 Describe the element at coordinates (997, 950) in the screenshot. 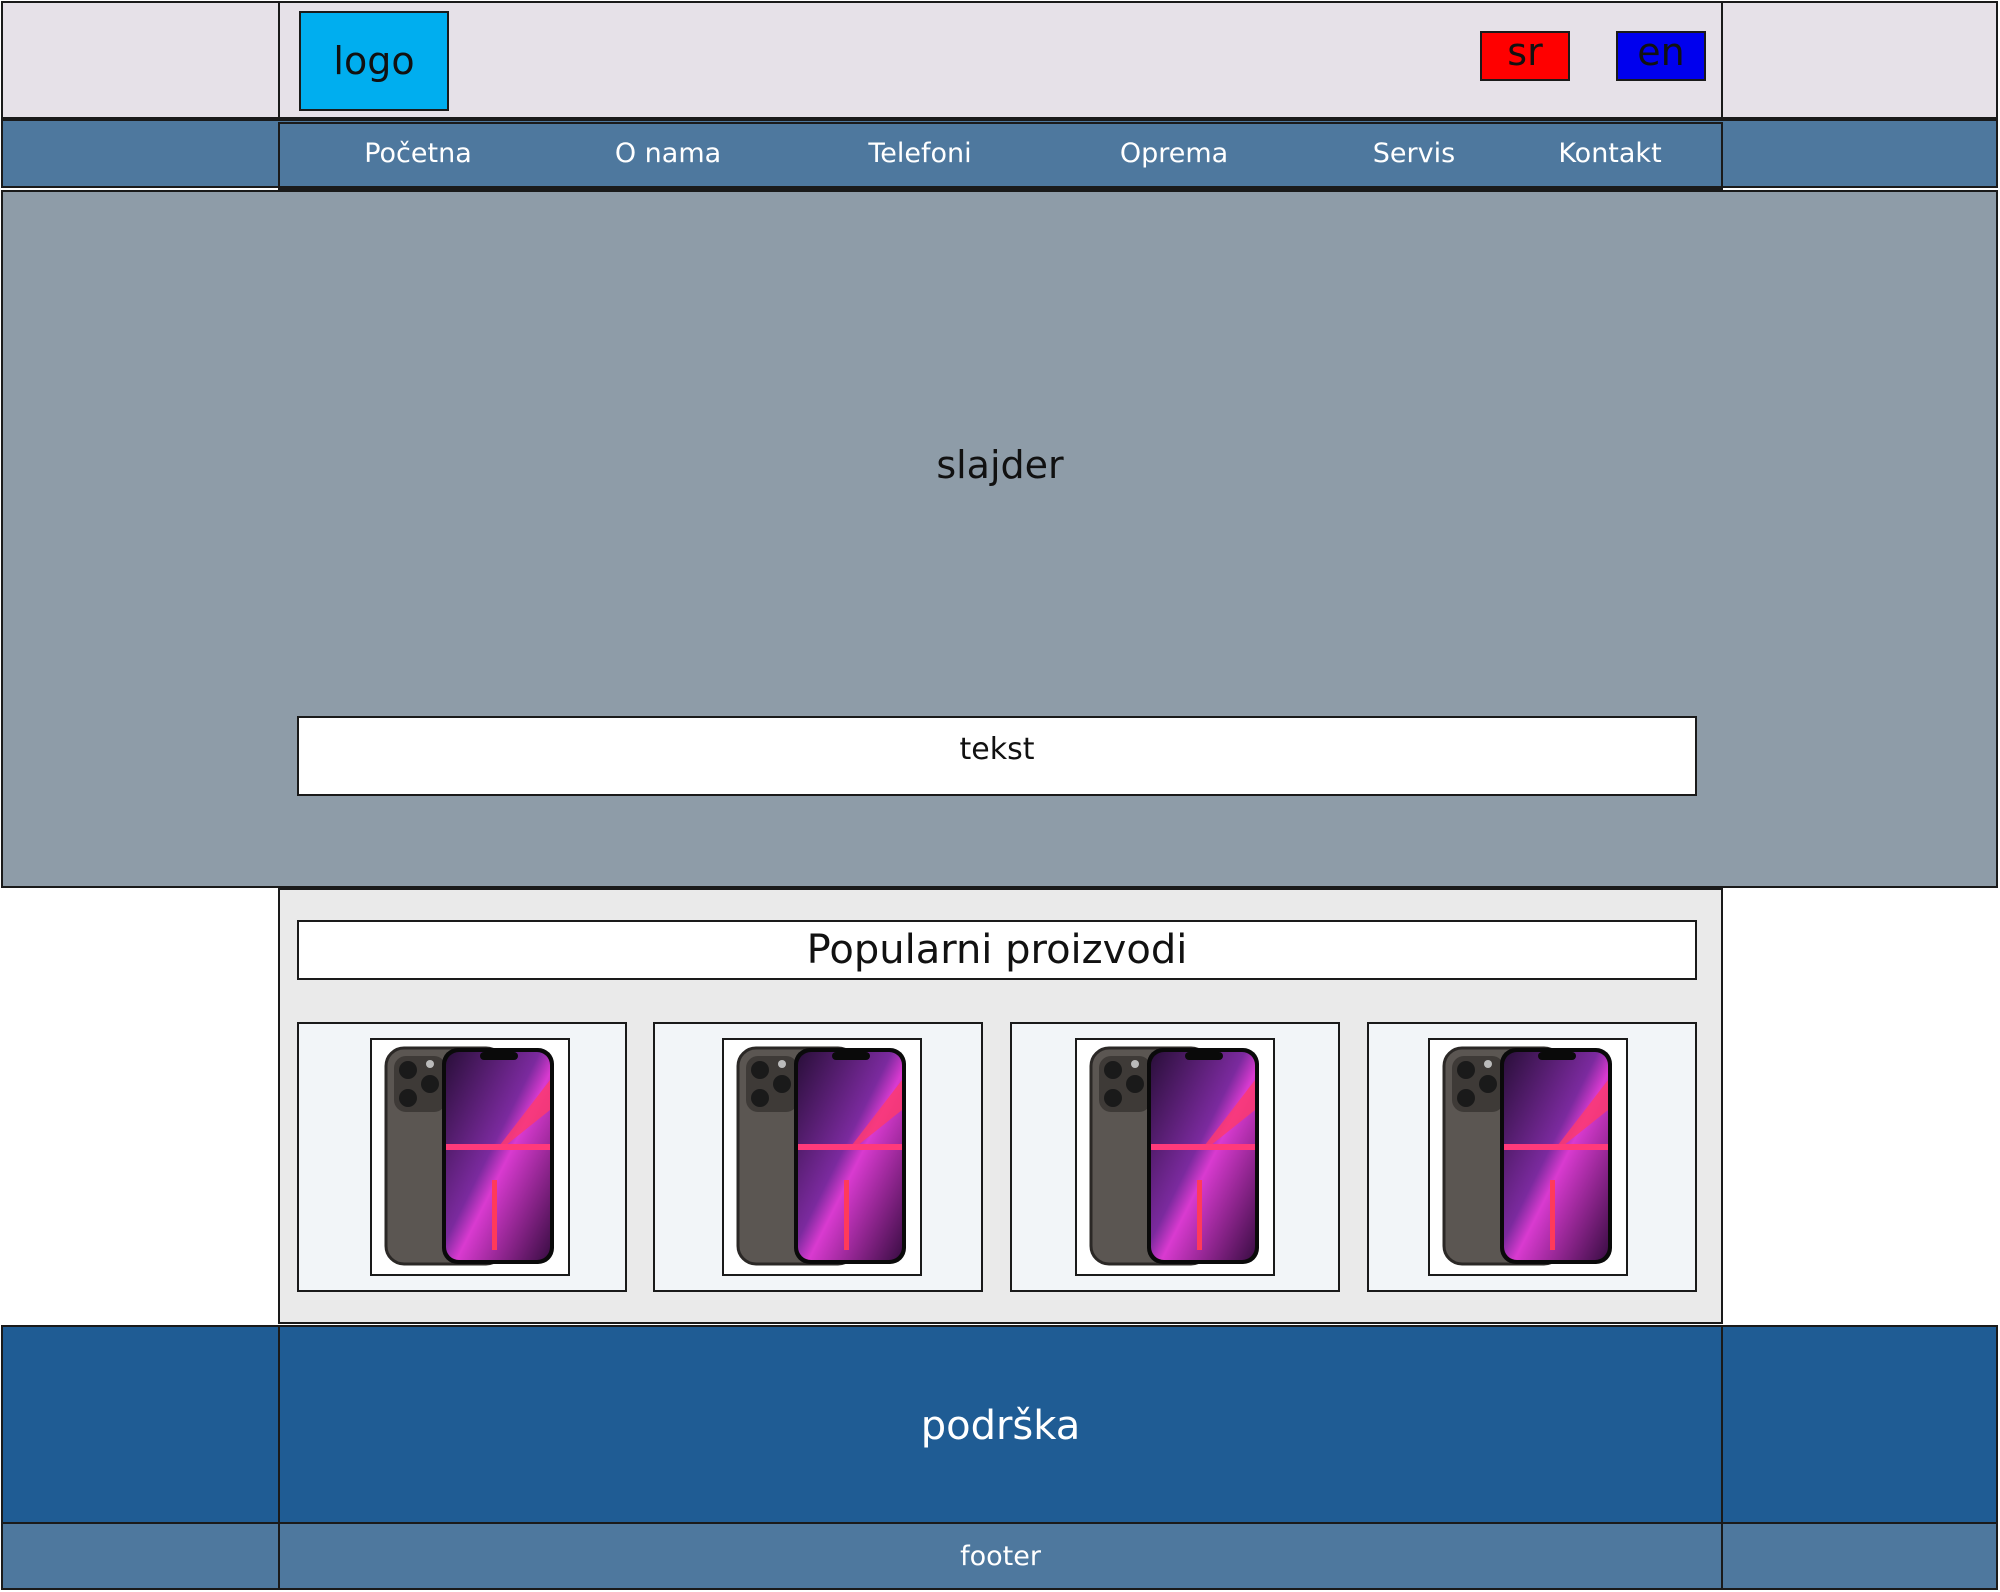

I see `popular-products-title: Popularni proizvodi` at that location.